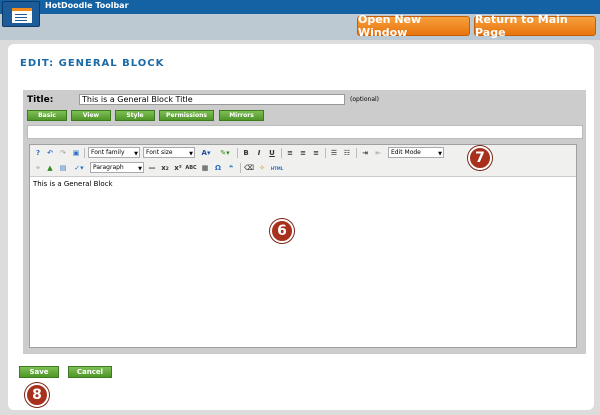 Image resolution: width=600 pixels, height=415 pixels. What do you see at coordinates (50, 168) in the screenshot?
I see `insert-image-icon: ▲` at bounding box center [50, 168].